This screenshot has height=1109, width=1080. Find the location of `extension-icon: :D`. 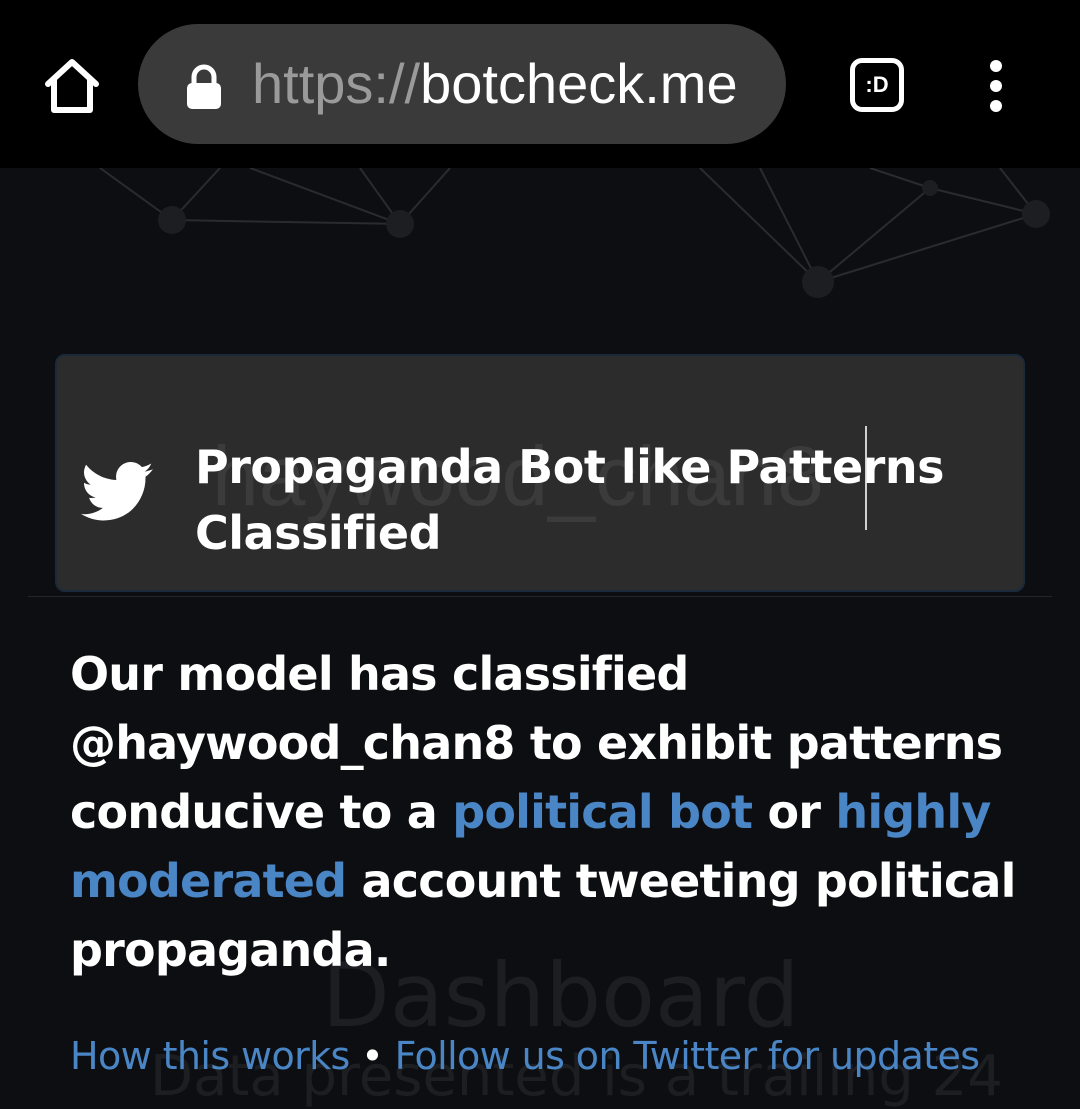

extension-icon: :D is located at coordinates (877, 85).